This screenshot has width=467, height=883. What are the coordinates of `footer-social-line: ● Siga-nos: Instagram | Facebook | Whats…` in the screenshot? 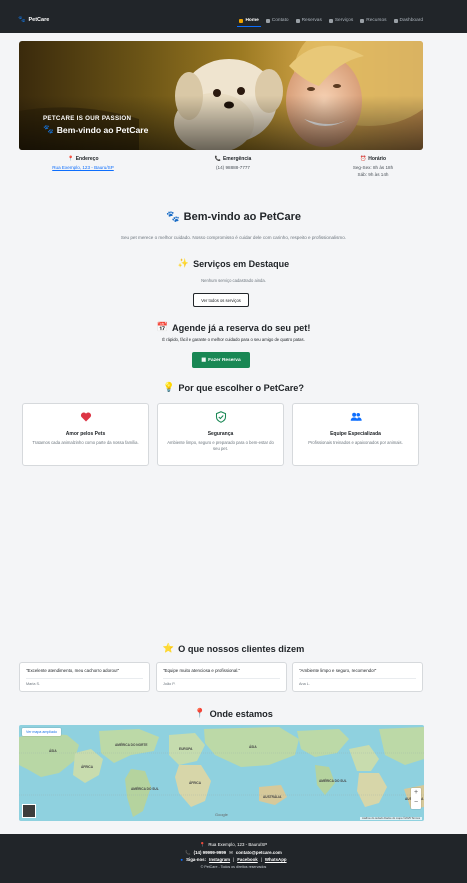 It's located at (233, 860).